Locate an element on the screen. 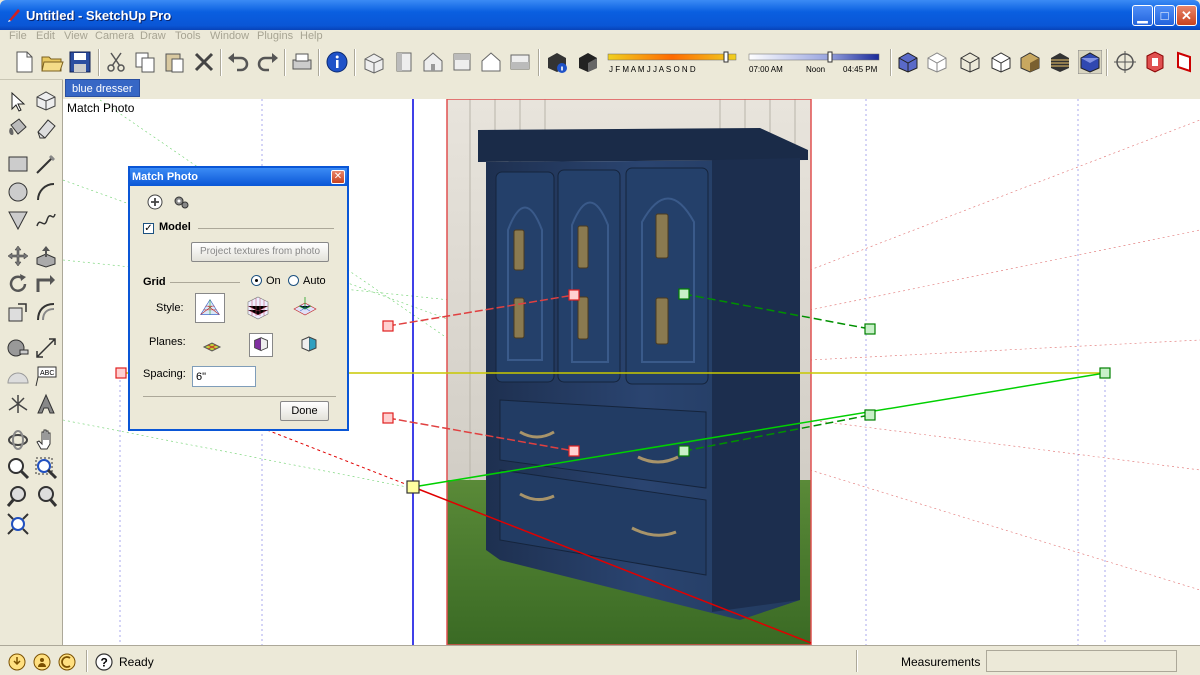 This screenshot has width=1200, height=675. back-edges-style-icon is located at coordinates (937, 62).